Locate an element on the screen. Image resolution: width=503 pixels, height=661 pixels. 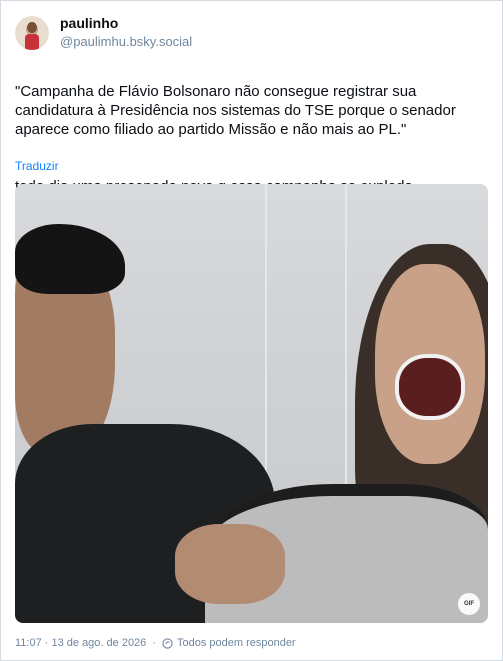
person-hand is located at coordinates (230, 564).